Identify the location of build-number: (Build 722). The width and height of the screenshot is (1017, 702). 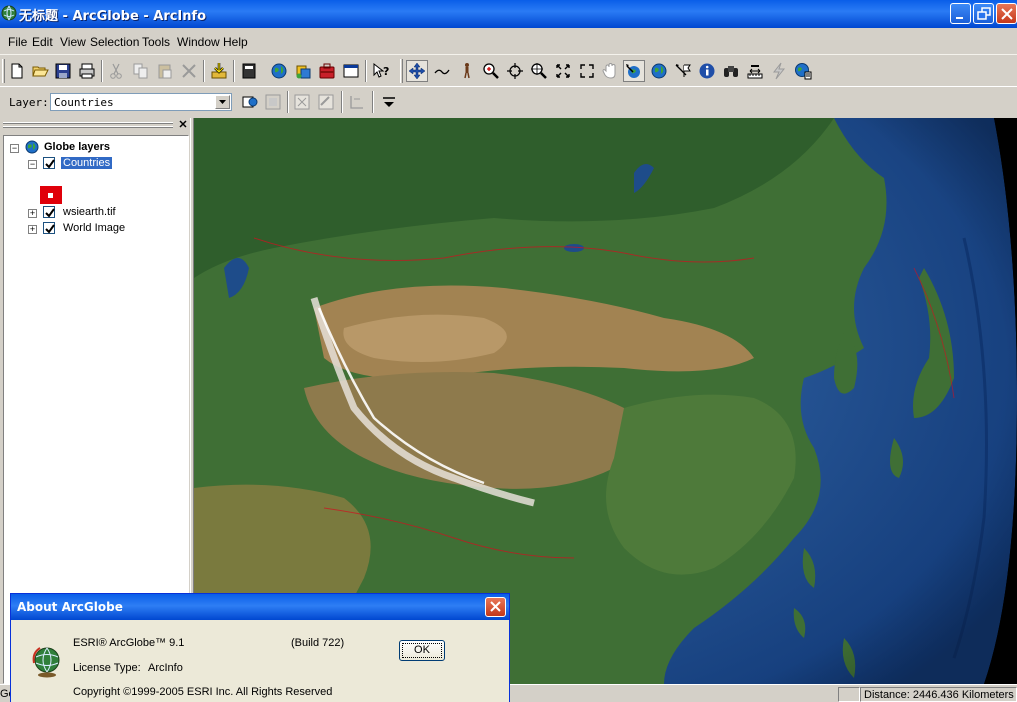
(318, 643).